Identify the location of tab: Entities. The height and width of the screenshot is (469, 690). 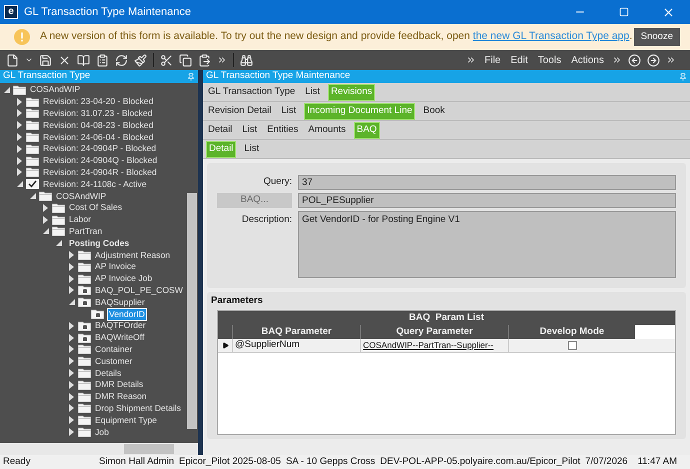
(282, 130).